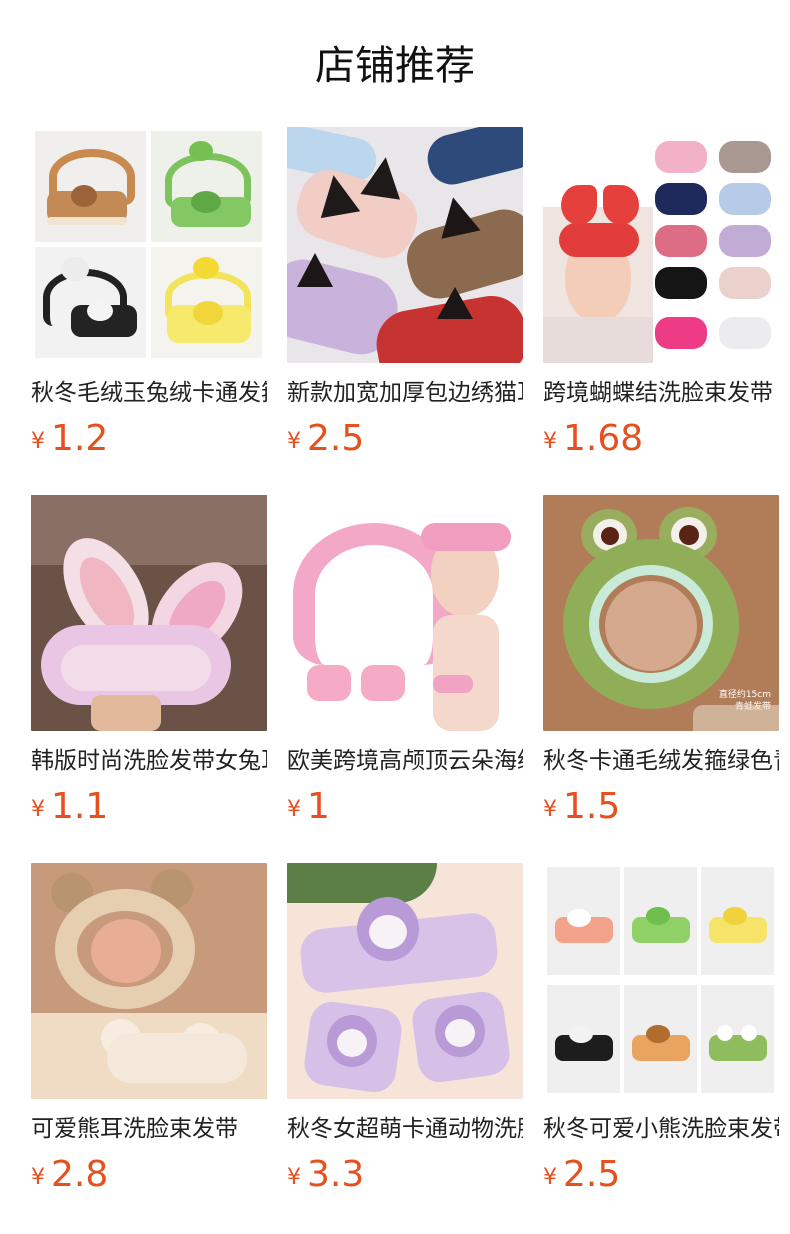 The width and height of the screenshot is (790, 1234). What do you see at coordinates (149, 613) in the screenshot?
I see `bunny-ear-headband-image` at bounding box center [149, 613].